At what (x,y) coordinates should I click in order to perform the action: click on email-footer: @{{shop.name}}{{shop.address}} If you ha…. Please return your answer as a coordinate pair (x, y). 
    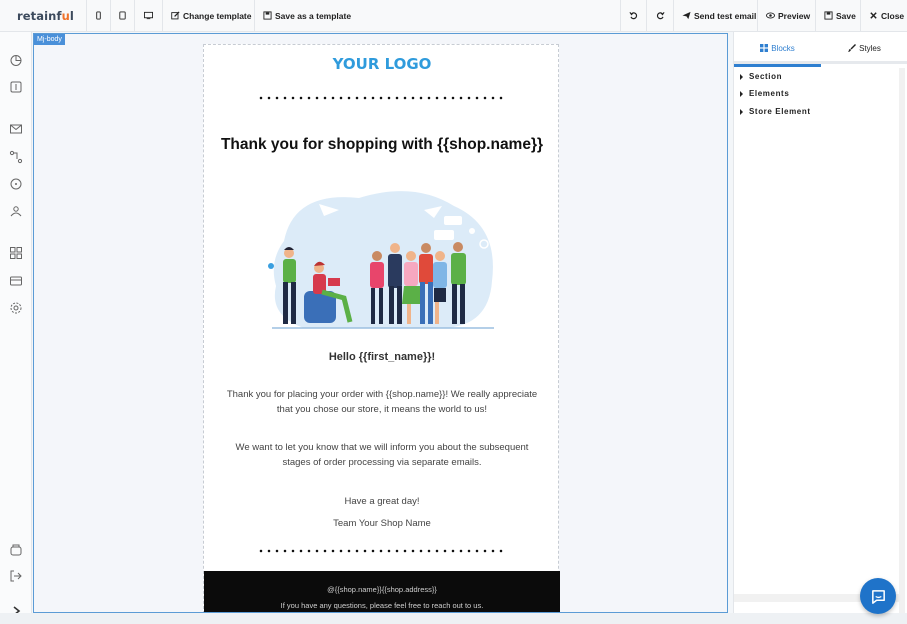
    Looking at the image, I should click on (382, 591).